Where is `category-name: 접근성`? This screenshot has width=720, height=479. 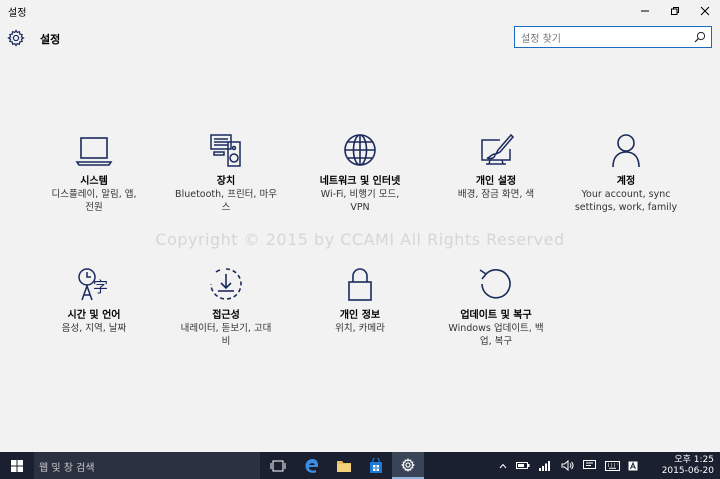
category-name: 접근성 is located at coordinates (226, 315).